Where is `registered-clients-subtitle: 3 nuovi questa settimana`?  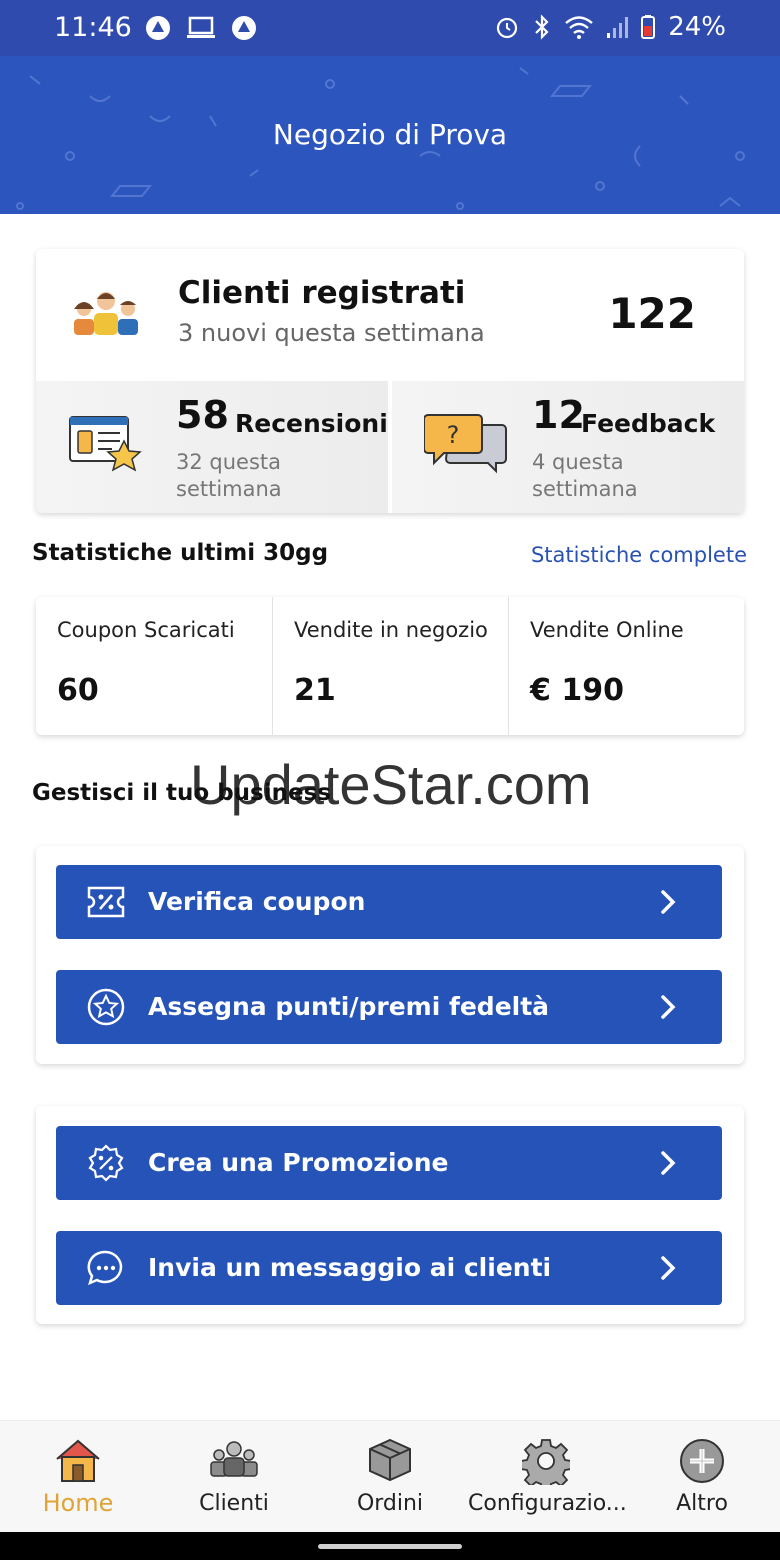
registered-clients-subtitle: 3 nuovi questa settimana is located at coordinates (331, 333).